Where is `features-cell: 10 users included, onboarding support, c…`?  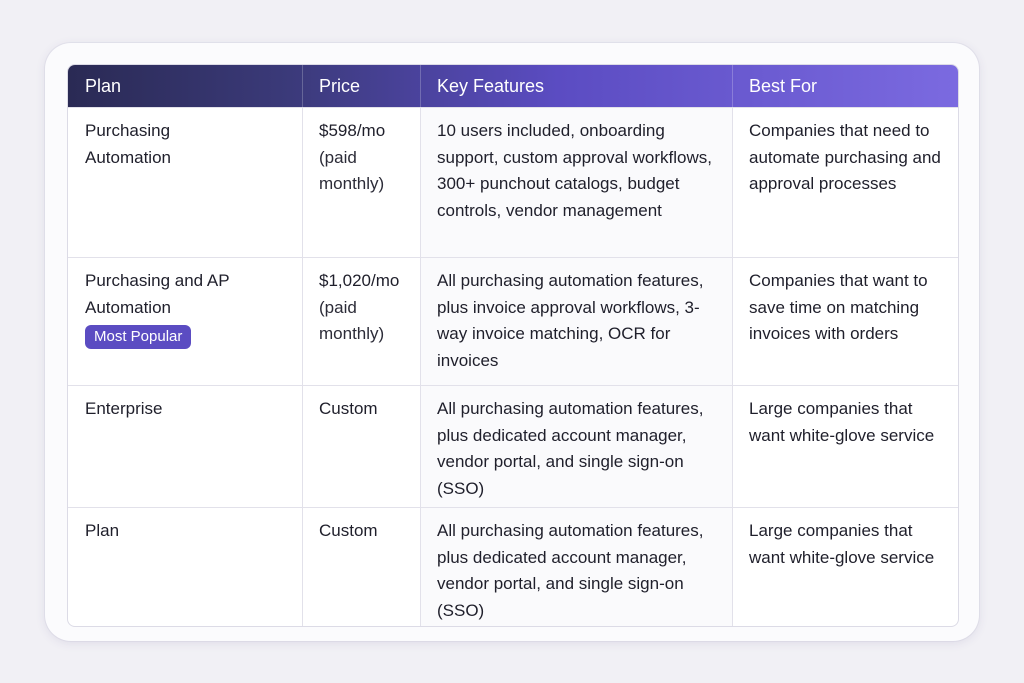 features-cell: 10 users included, onboarding support, c… is located at coordinates (577, 182).